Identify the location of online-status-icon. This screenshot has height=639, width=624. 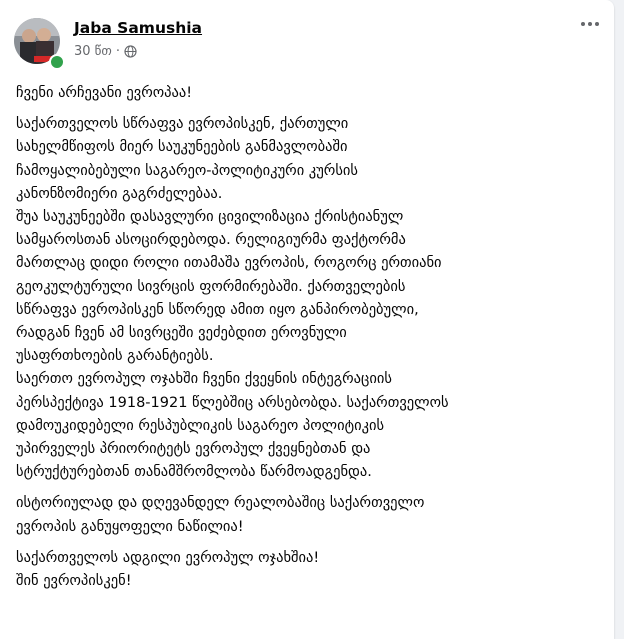
(57, 62).